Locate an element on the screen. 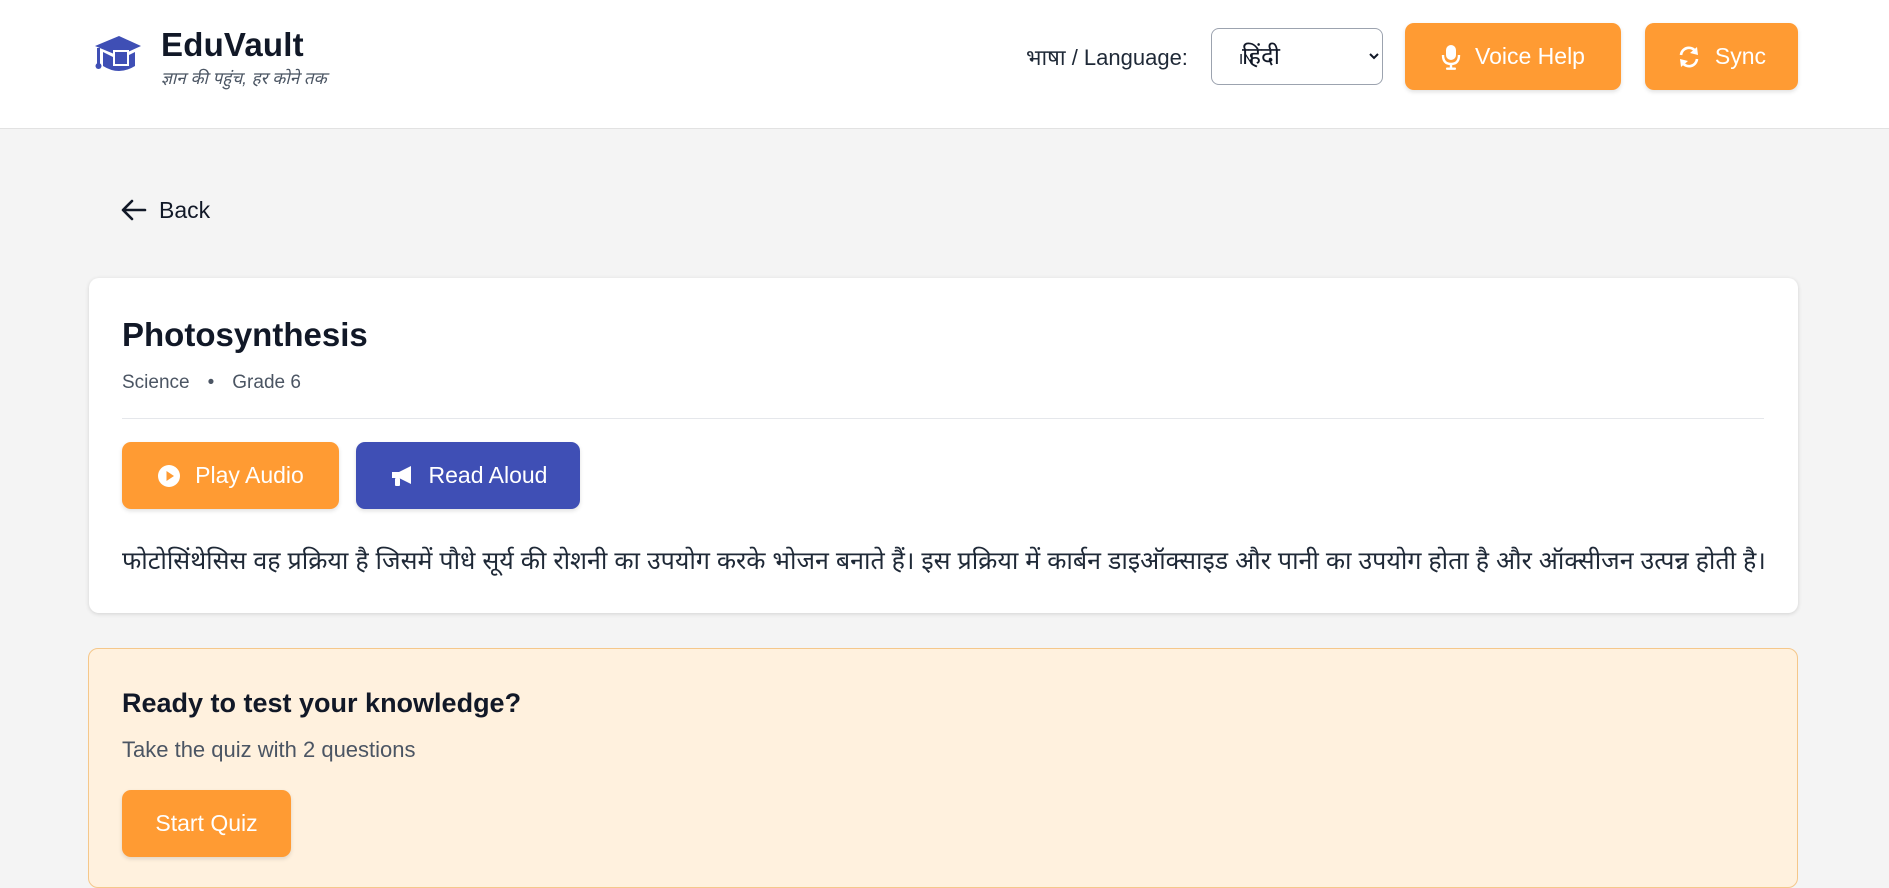  language-label: भाषा / Language: is located at coordinates (1107, 57).